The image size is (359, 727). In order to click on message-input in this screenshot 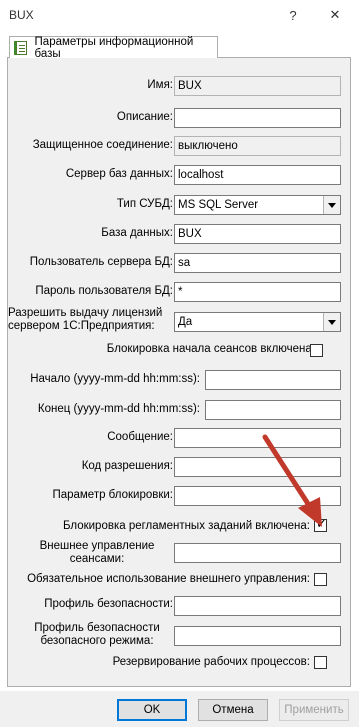, I will do `click(257, 438)`.